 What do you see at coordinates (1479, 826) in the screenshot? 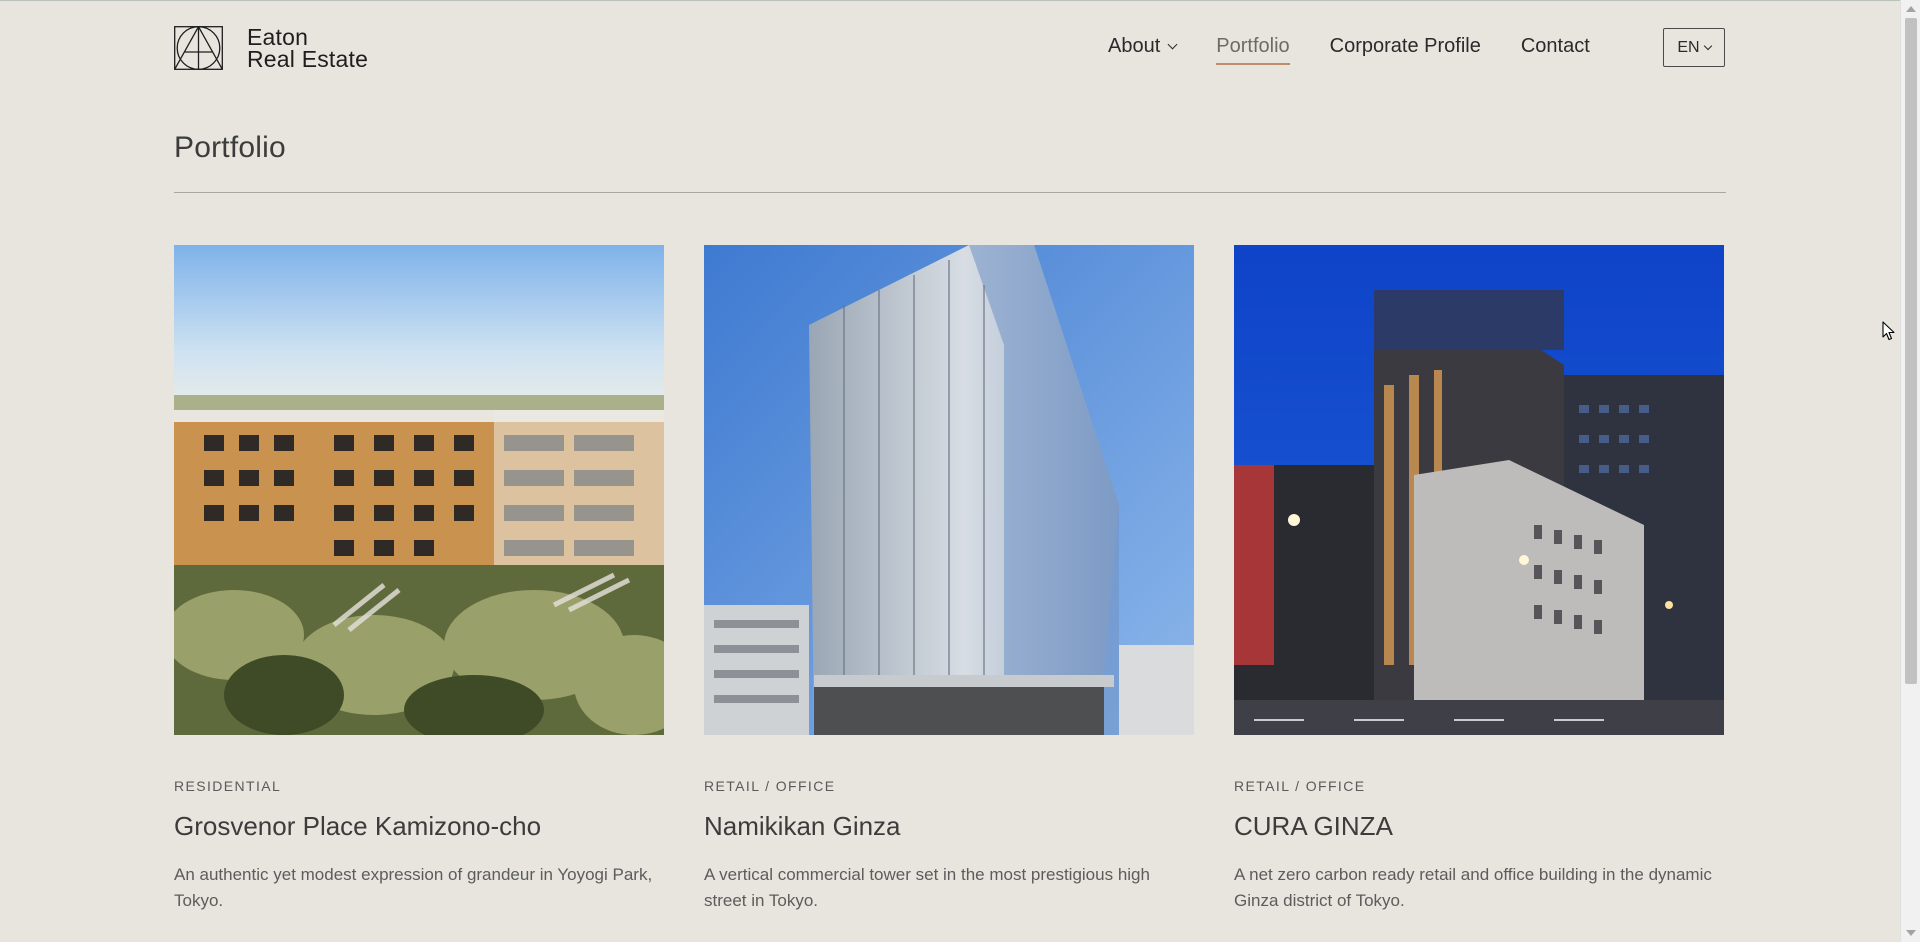
I see `property-title: CURA GINZA` at bounding box center [1479, 826].